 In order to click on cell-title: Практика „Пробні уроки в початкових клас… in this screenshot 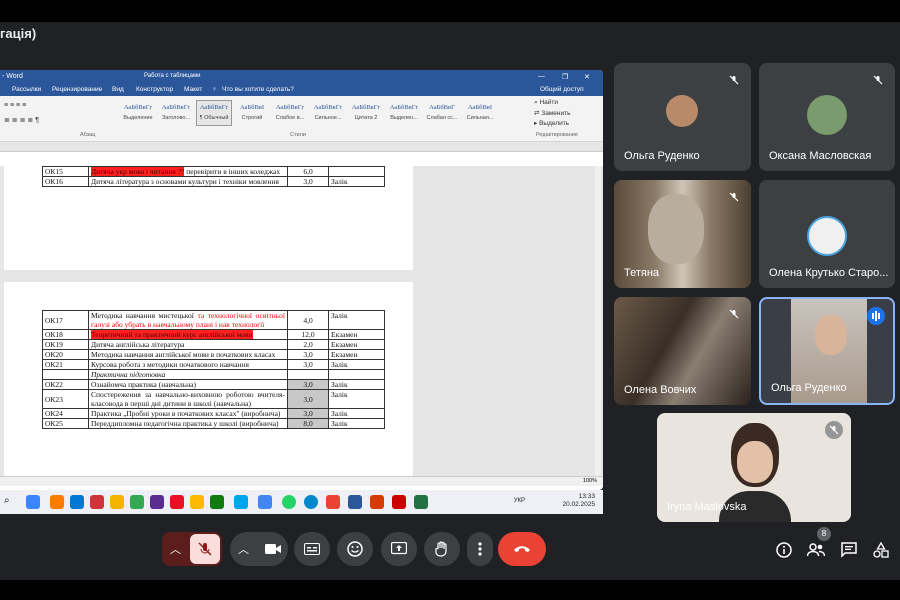, I will do `click(188, 413)`.